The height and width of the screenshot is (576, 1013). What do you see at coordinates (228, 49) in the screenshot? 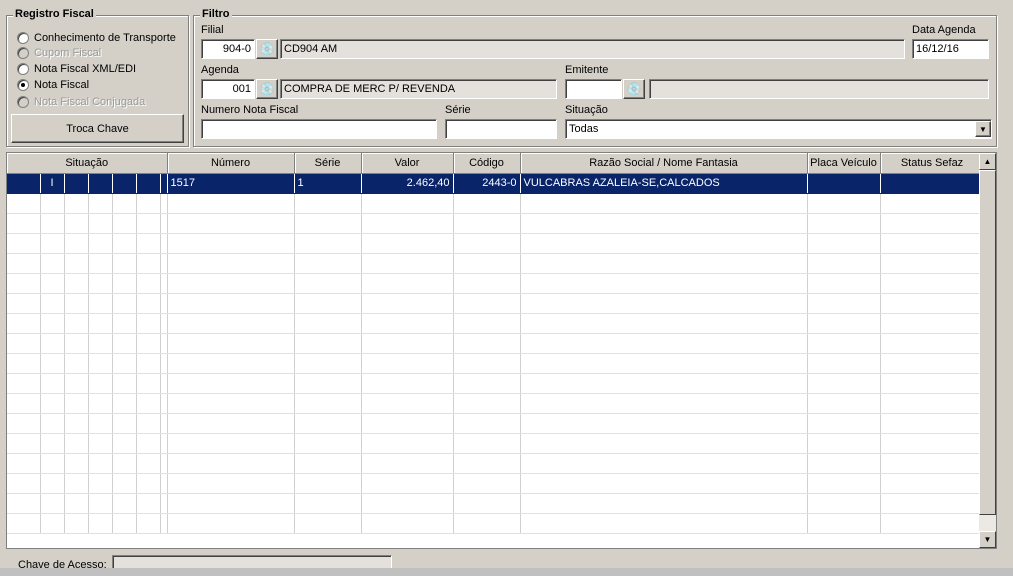
I see `filial-code-input: 904-0` at bounding box center [228, 49].